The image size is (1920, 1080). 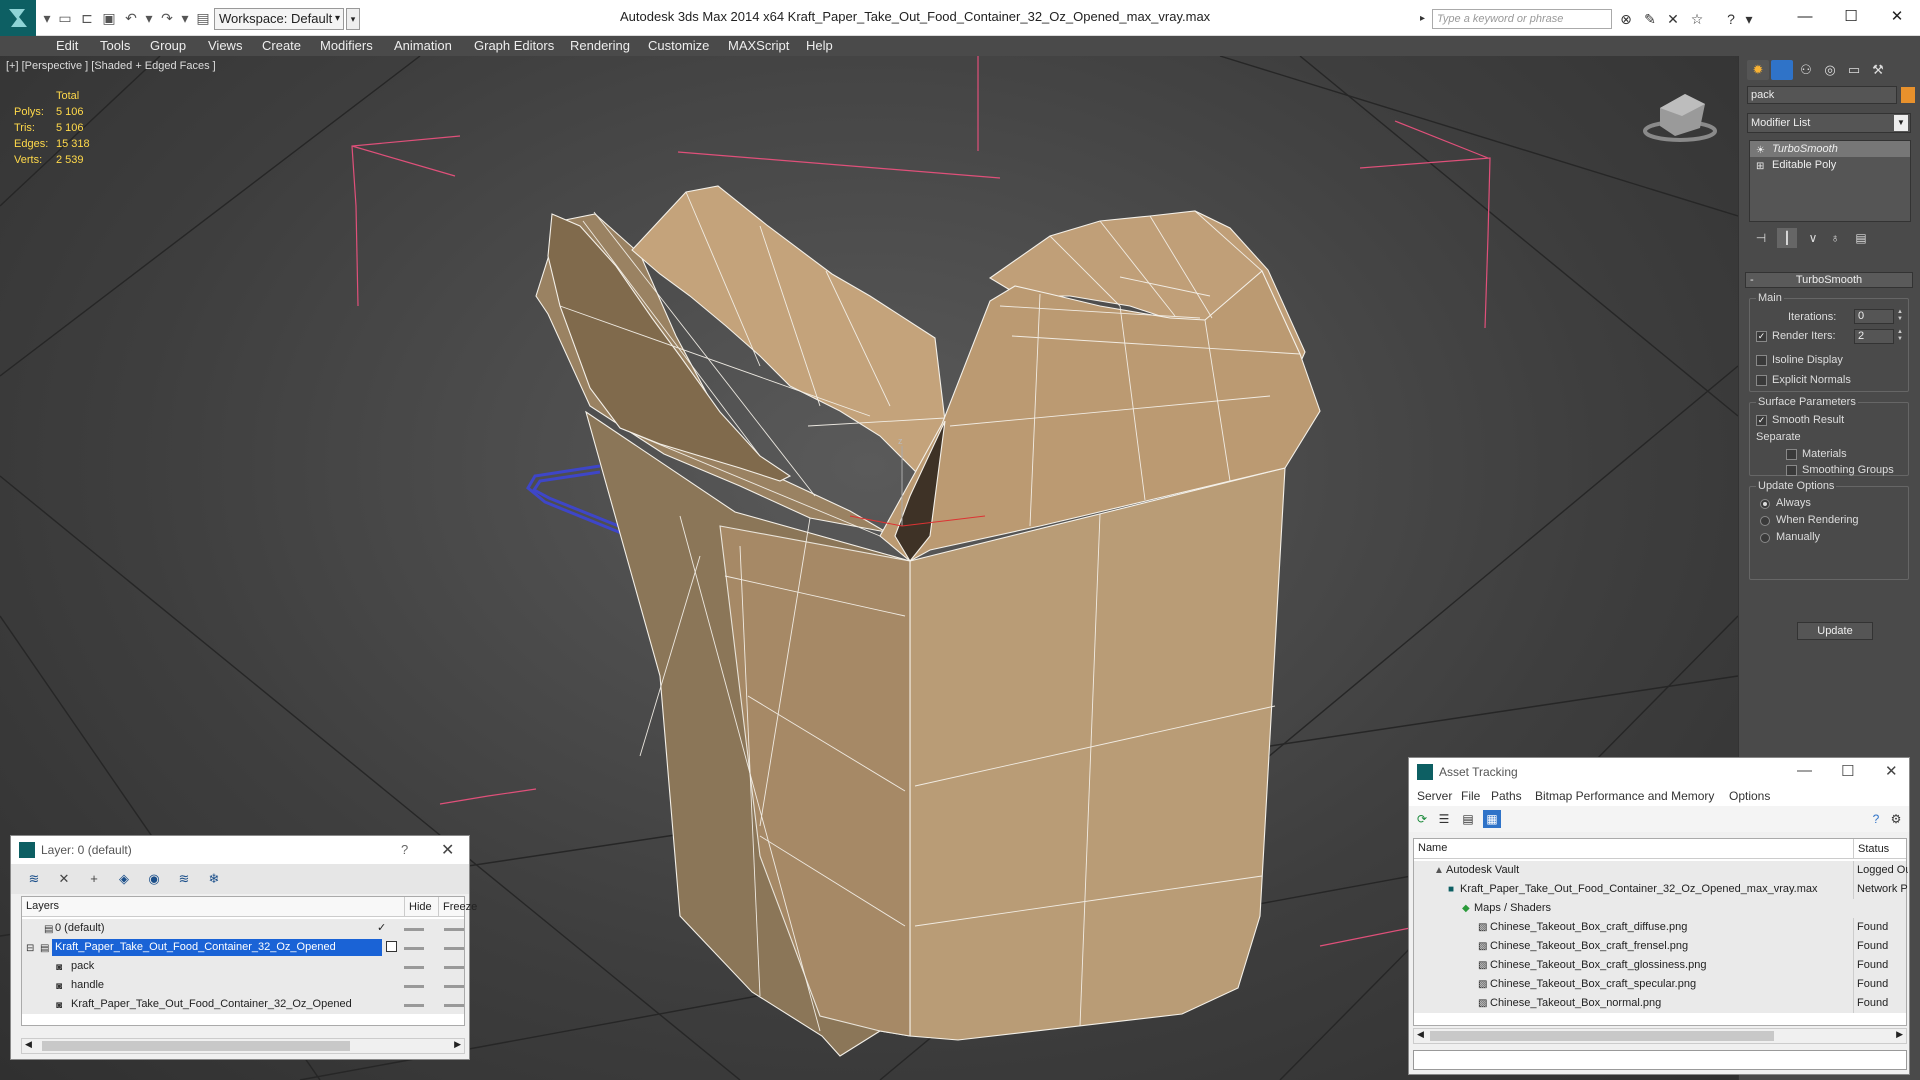 I want to click on favorites-star-icon: ☆, so click(x=1697, y=19).